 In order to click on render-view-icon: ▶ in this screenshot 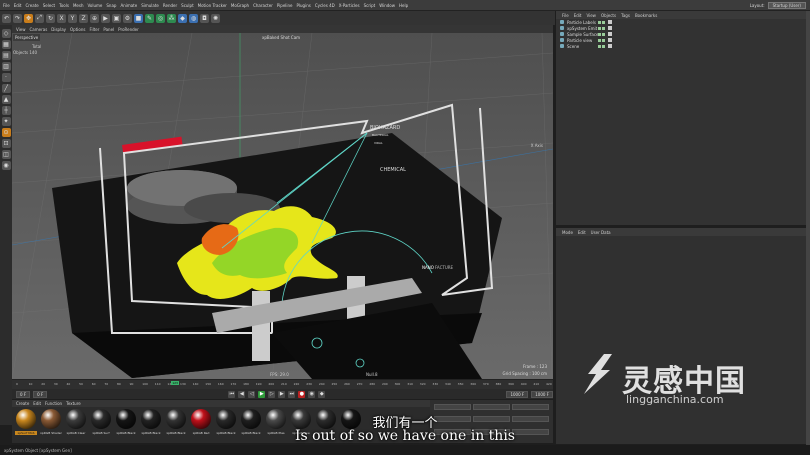, I will do `click(105, 18)`.